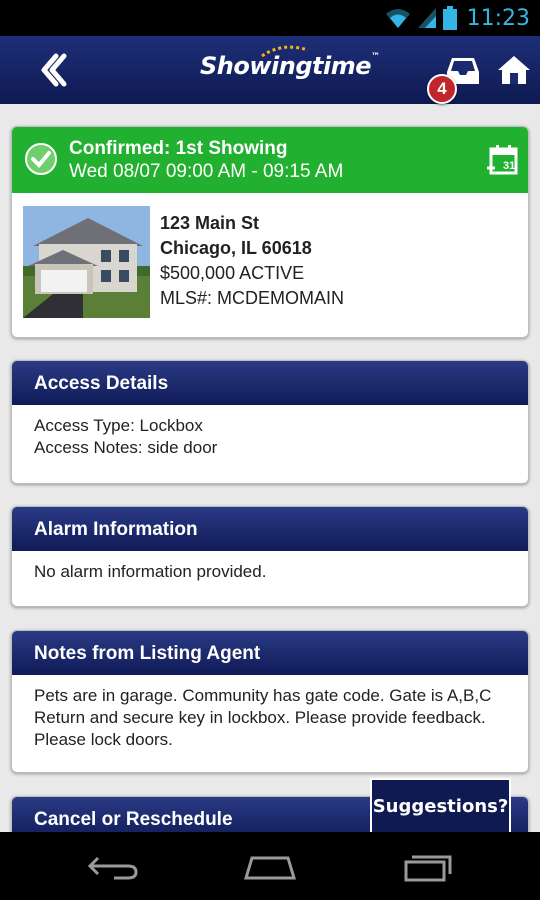 Image resolution: width=540 pixels, height=900 pixels. Describe the element at coordinates (252, 298) in the screenshot. I see `mls-number: MLS#: MCDEMOMAIN` at that location.